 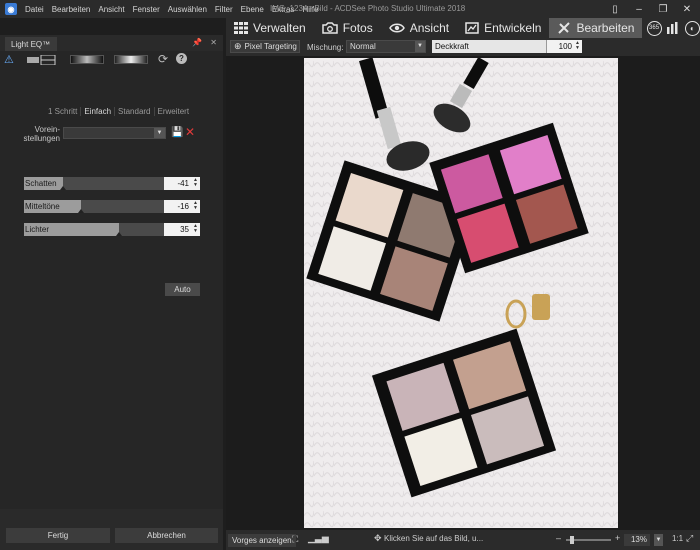 I want to click on slider-value-text: -41, so click(x=183, y=183).